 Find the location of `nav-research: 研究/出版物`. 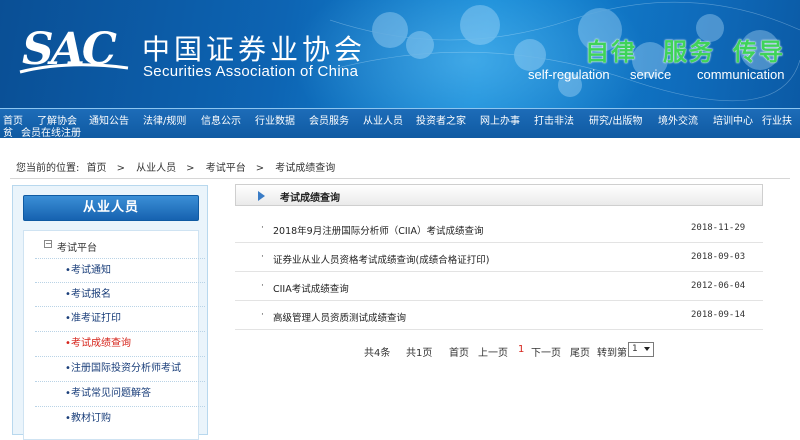

nav-research: 研究/出版物 is located at coordinates (615, 119).